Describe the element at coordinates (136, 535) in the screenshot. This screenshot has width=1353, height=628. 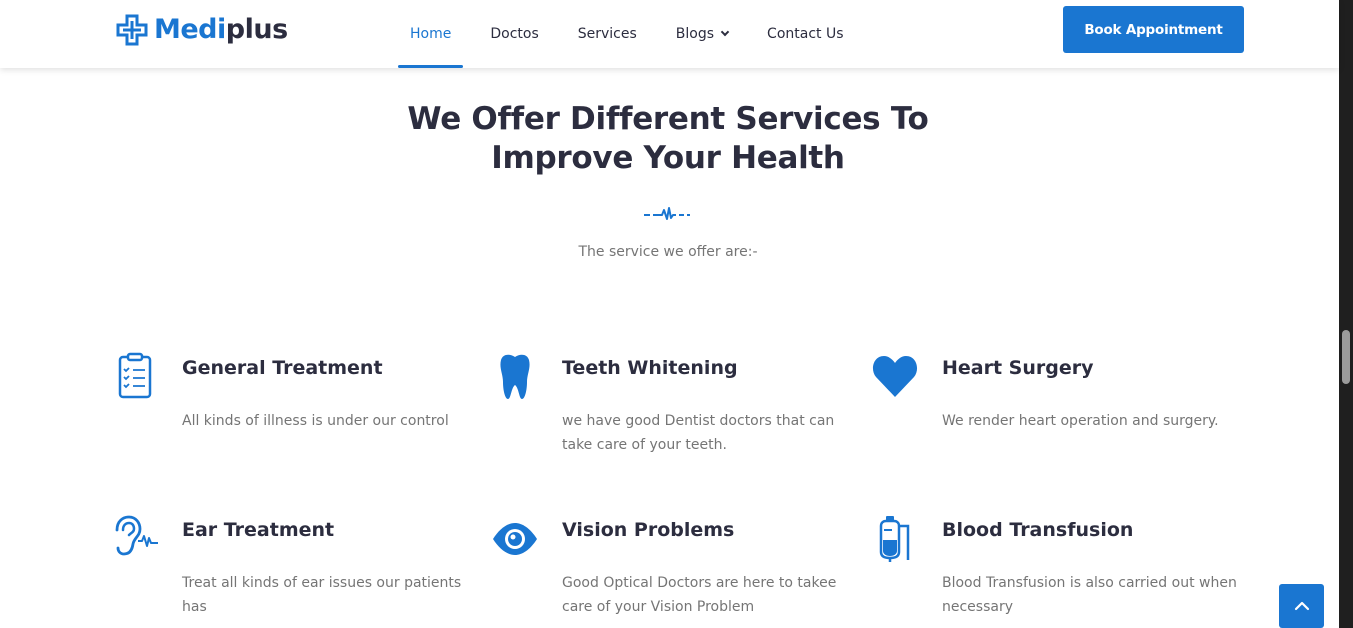
I see `ear-icon` at that location.